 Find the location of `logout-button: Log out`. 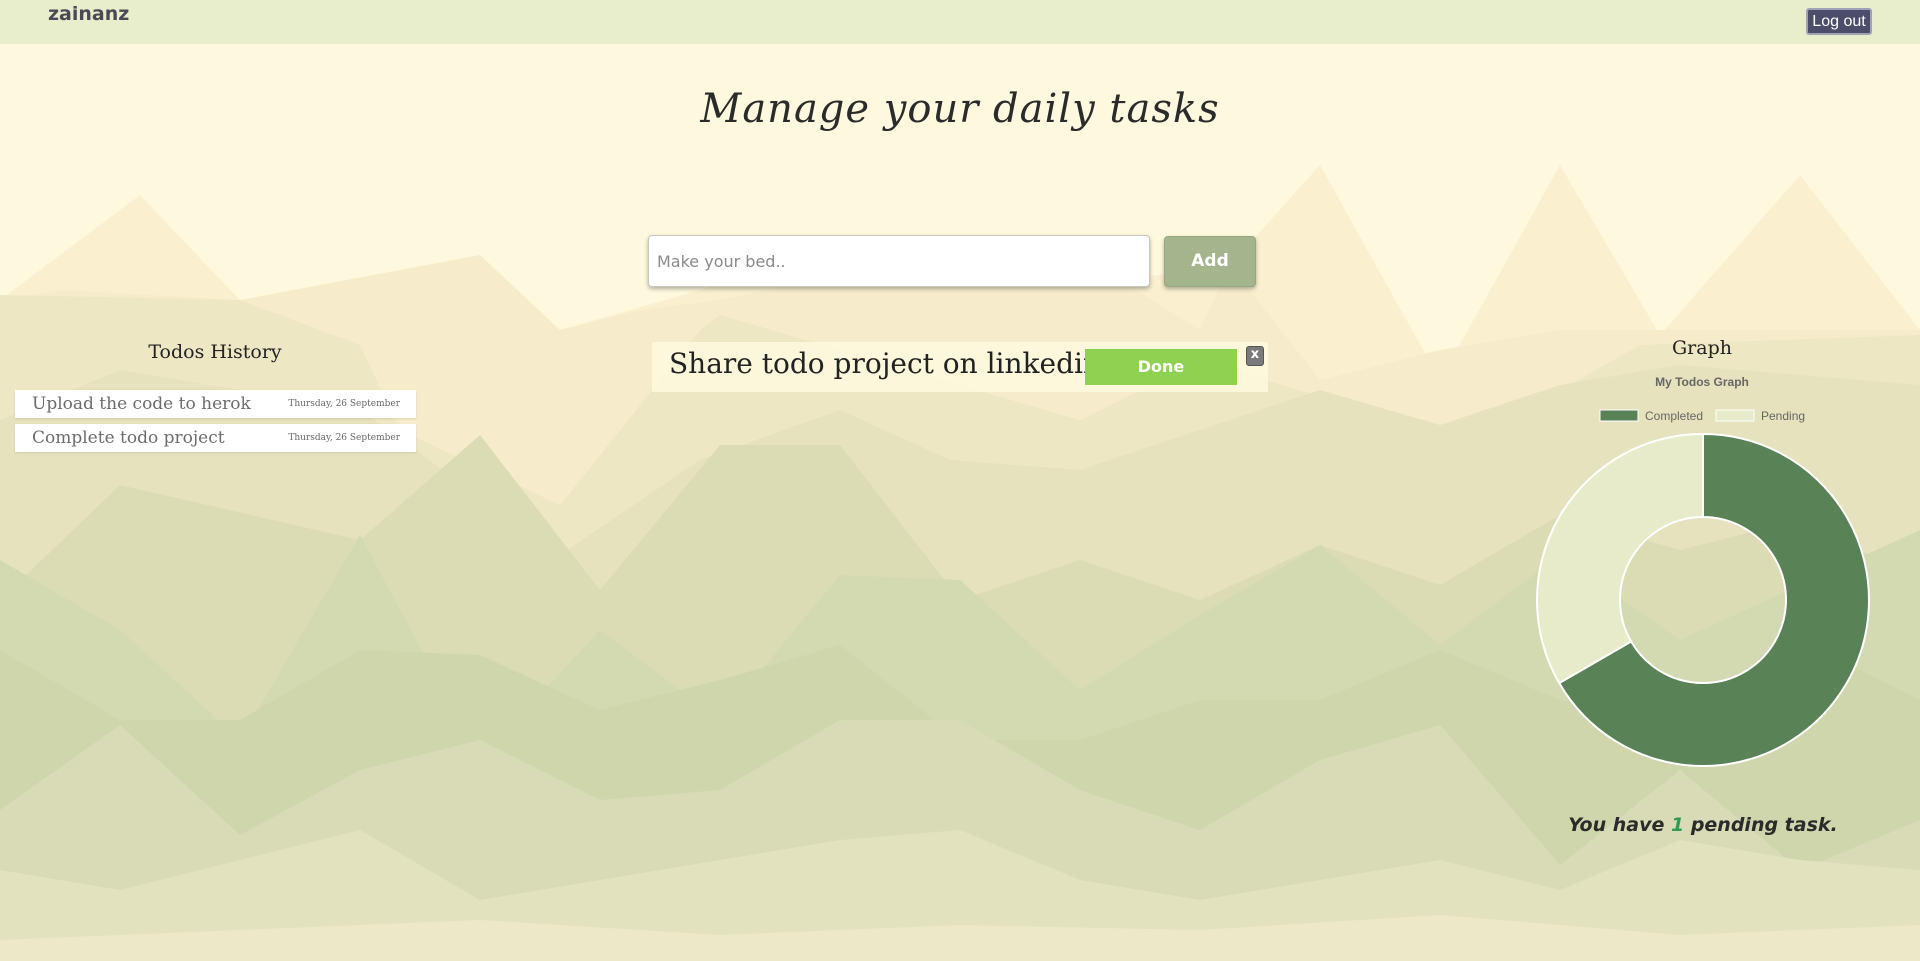

logout-button: Log out is located at coordinates (1839, 21).